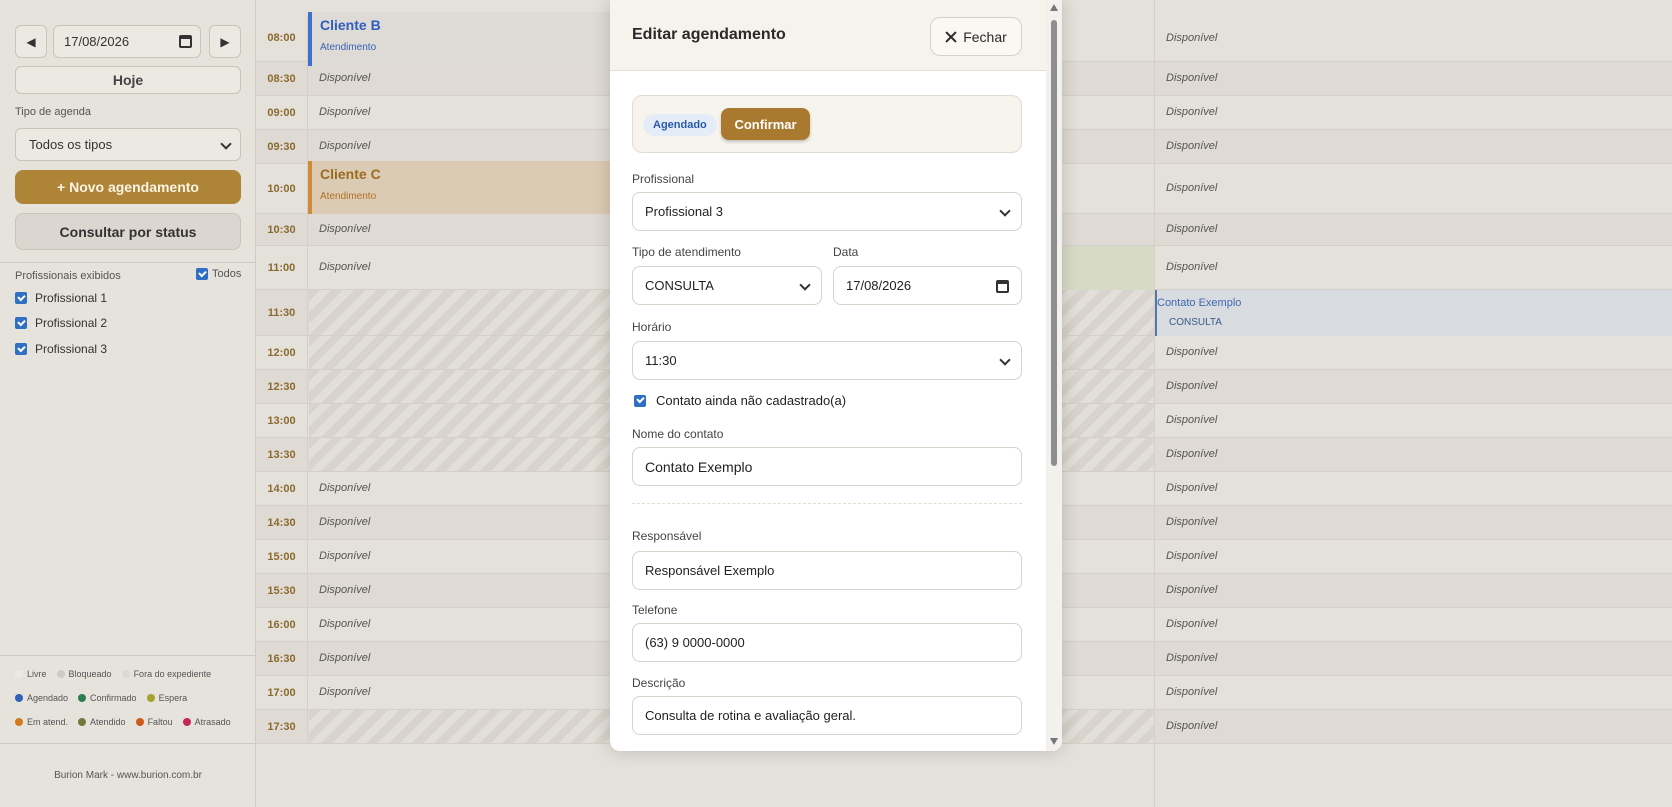  What do you see at coordinates (282, 267) in the screenshot?
I see `time-label: 11:00` at bounding box center [282, 267].